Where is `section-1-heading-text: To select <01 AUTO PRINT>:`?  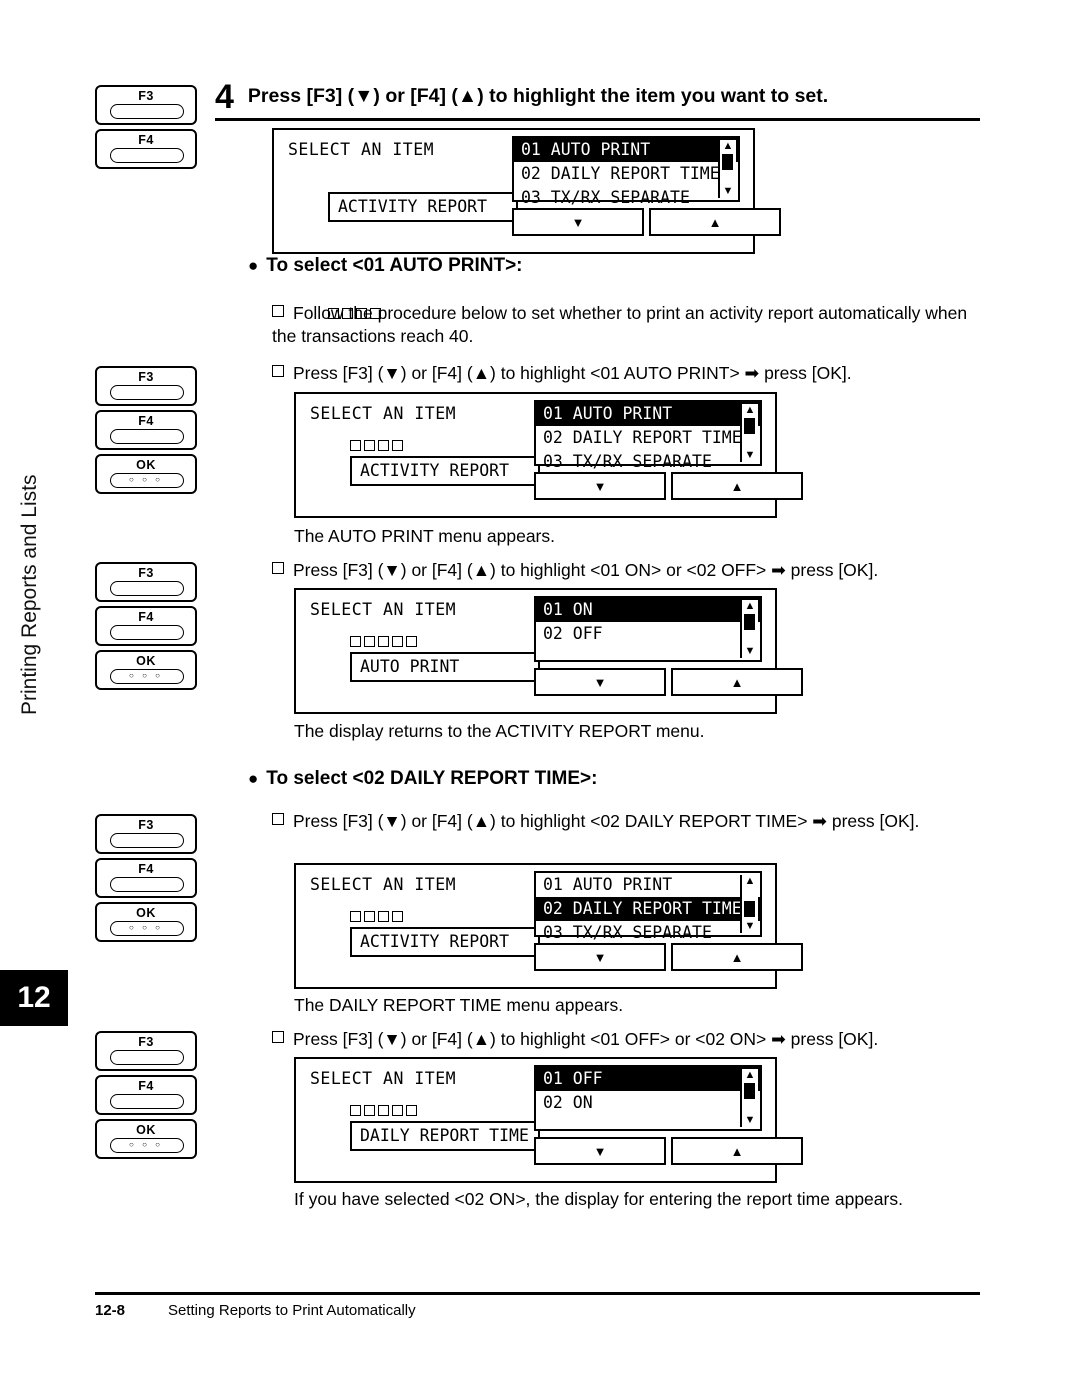 section-1-heading-text: To select <01 AUTO PRINT>: is located at coordinates (394, 265).